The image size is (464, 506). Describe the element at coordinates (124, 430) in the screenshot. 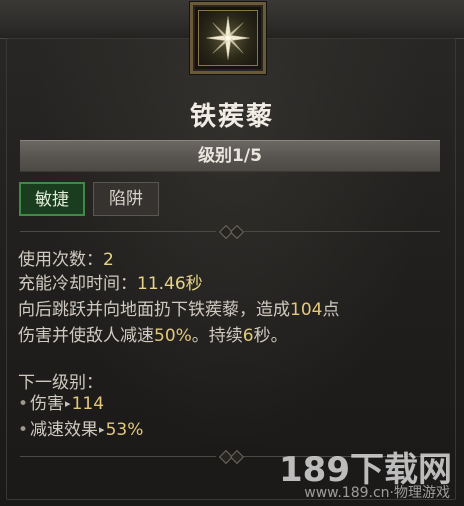

I see `next-level-stat-value: 53%` at that location.